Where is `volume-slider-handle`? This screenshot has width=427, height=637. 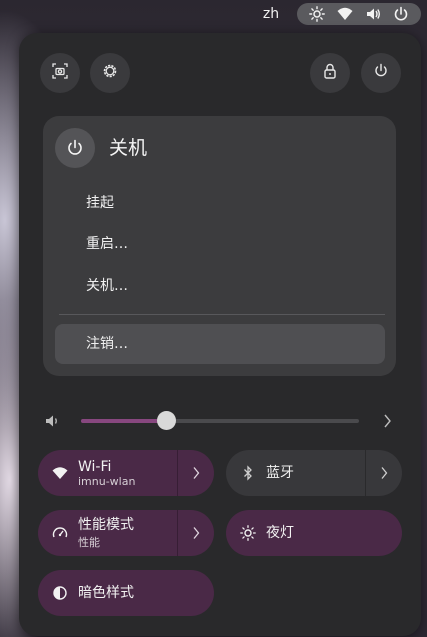
volume-slider-handle is located at coordinates (166, 420).